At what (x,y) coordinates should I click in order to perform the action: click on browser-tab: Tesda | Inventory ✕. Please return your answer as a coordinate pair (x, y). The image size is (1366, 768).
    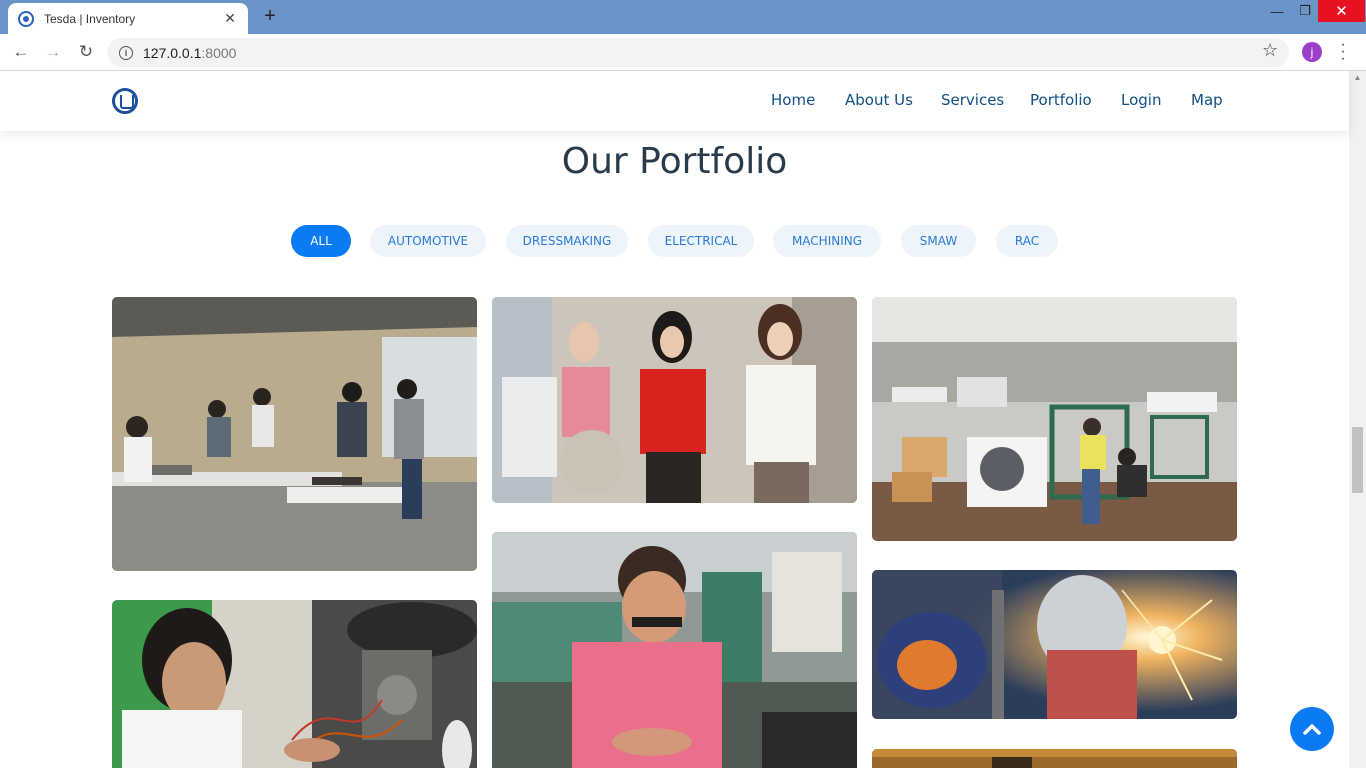
    Looking at the image, I should click on (128, 18).